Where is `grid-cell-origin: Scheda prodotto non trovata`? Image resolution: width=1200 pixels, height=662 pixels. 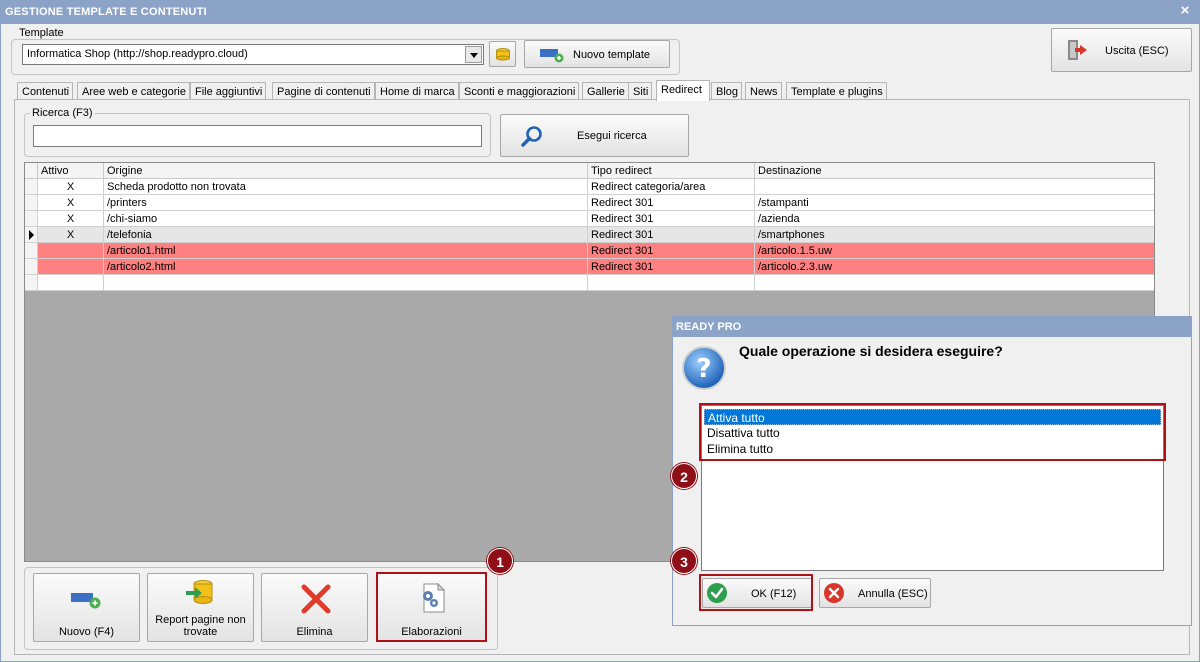
grid-cell-origin: Scheda prodotto non trovata is located at coordinates (346, 187).